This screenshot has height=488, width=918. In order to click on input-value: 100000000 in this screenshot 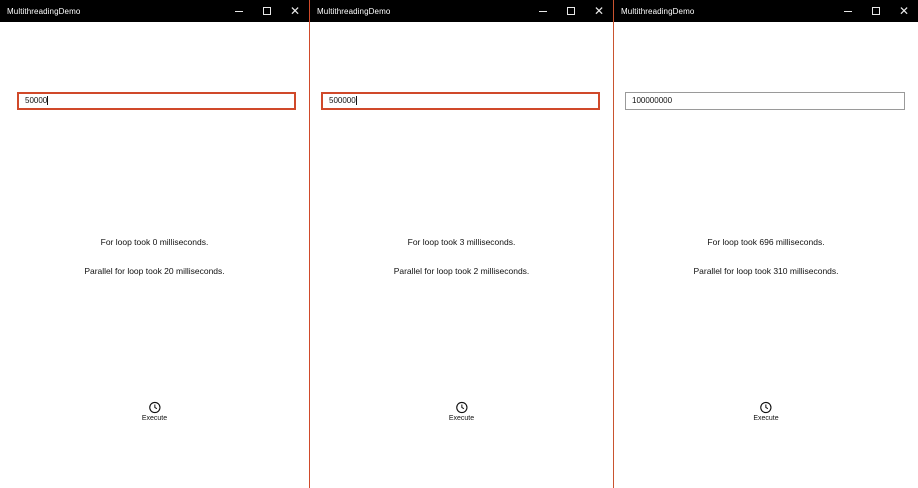, I will do `click(652, 100)`.